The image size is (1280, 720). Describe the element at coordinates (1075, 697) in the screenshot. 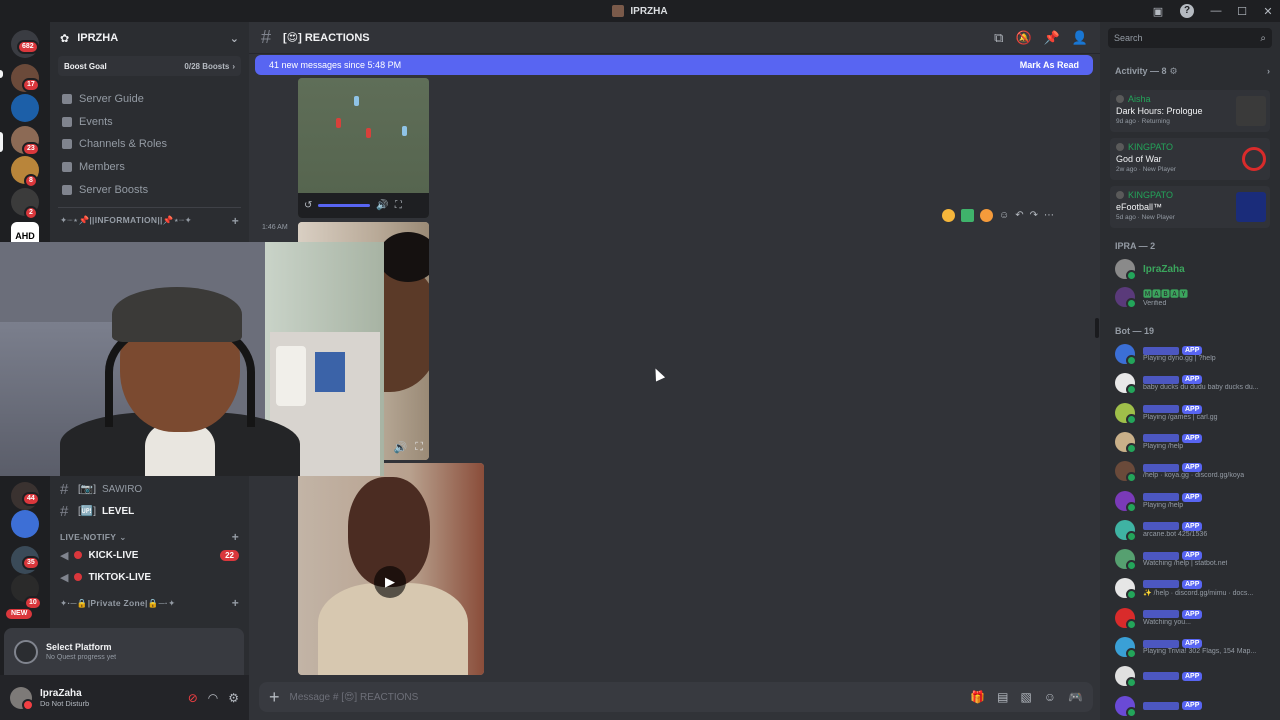

I see `activities-icon: 🎮` at that location.